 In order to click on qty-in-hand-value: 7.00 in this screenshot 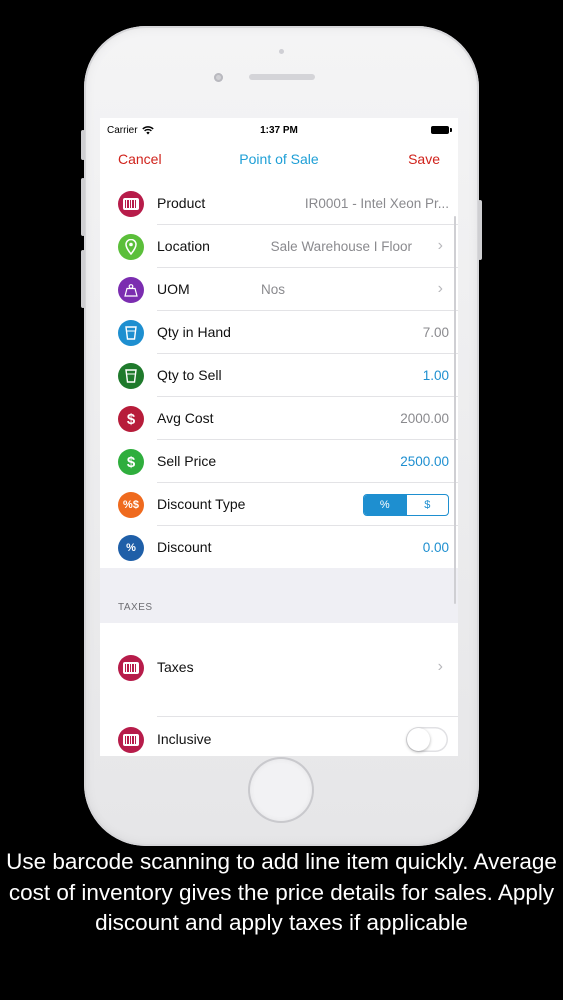, I will do `click(435, 332)`.